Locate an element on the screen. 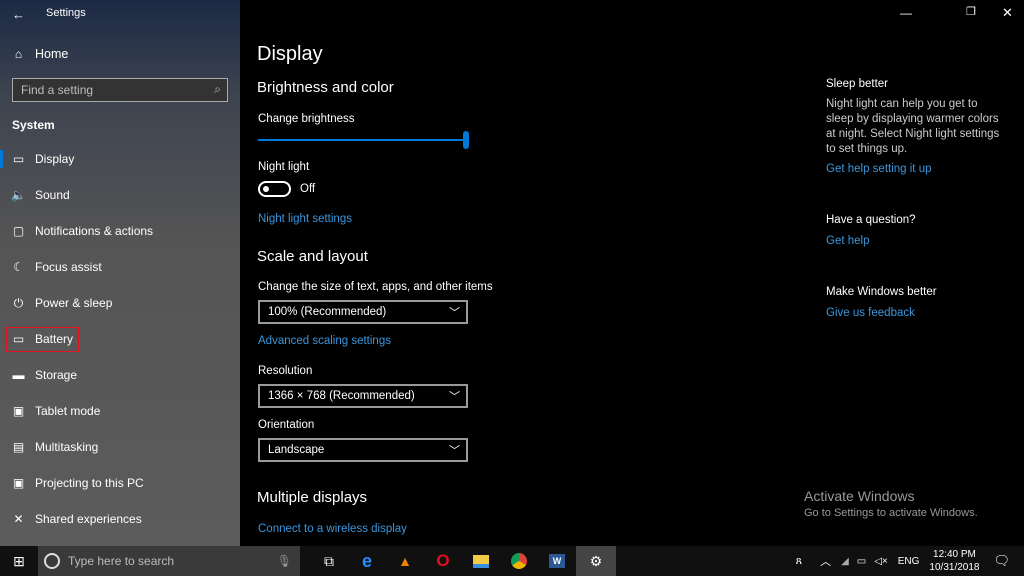 This screenshot has width=1024, height=576. edge-button: e is located at coordinates (367, 561).